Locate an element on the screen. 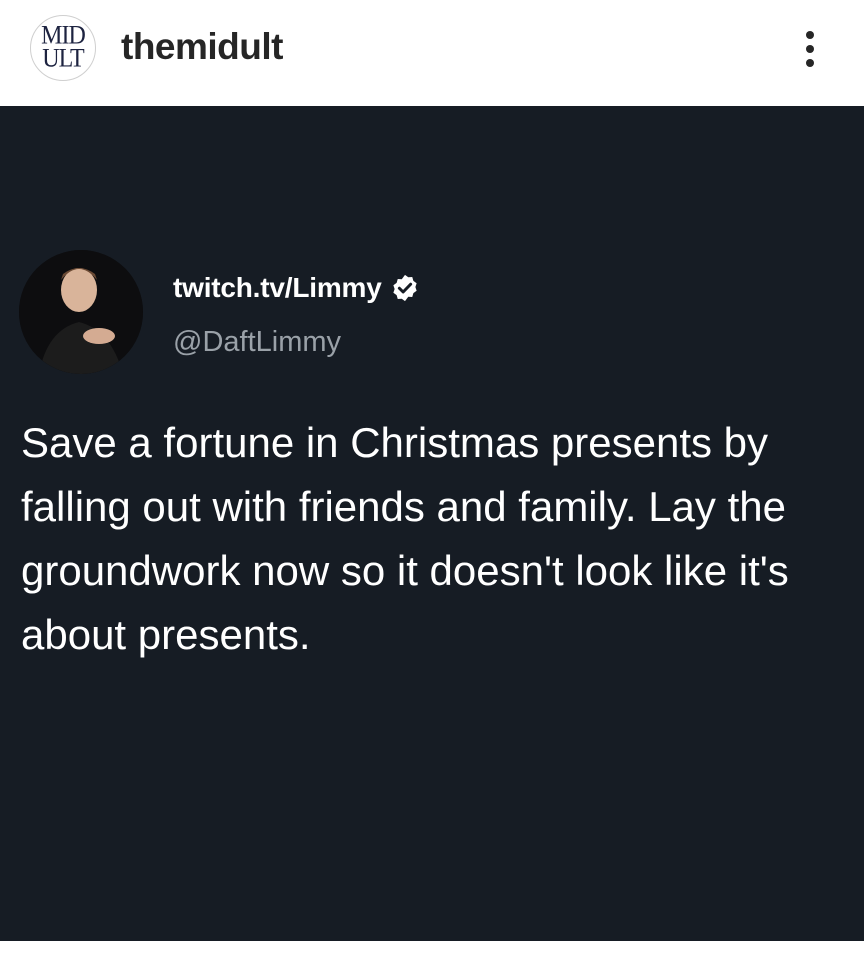  footer-strip is located at coordinates (432, 947).